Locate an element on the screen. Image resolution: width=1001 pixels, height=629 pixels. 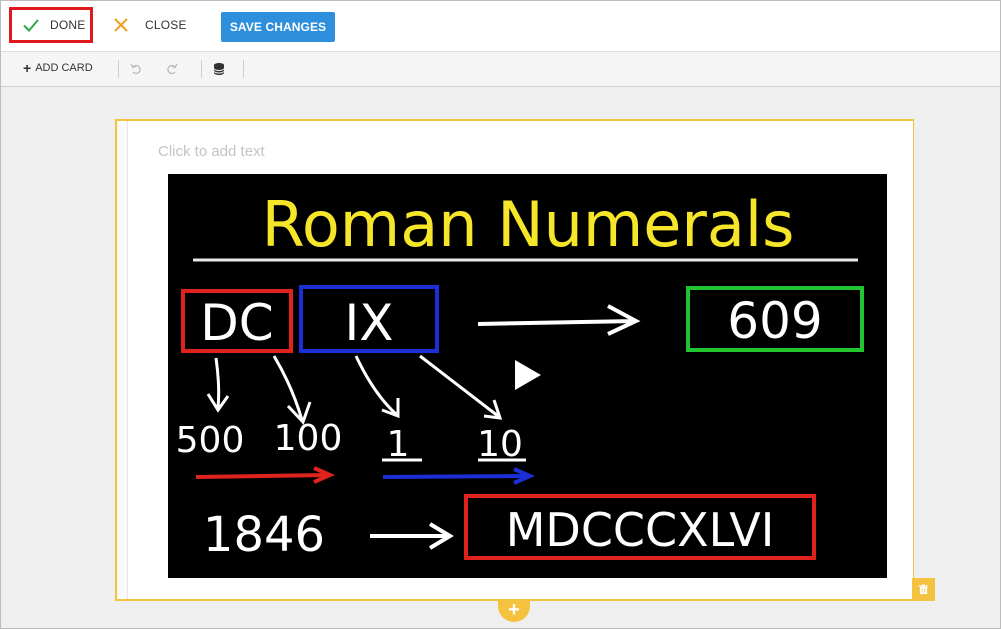
check-icon is located at coordinates (31, 25).